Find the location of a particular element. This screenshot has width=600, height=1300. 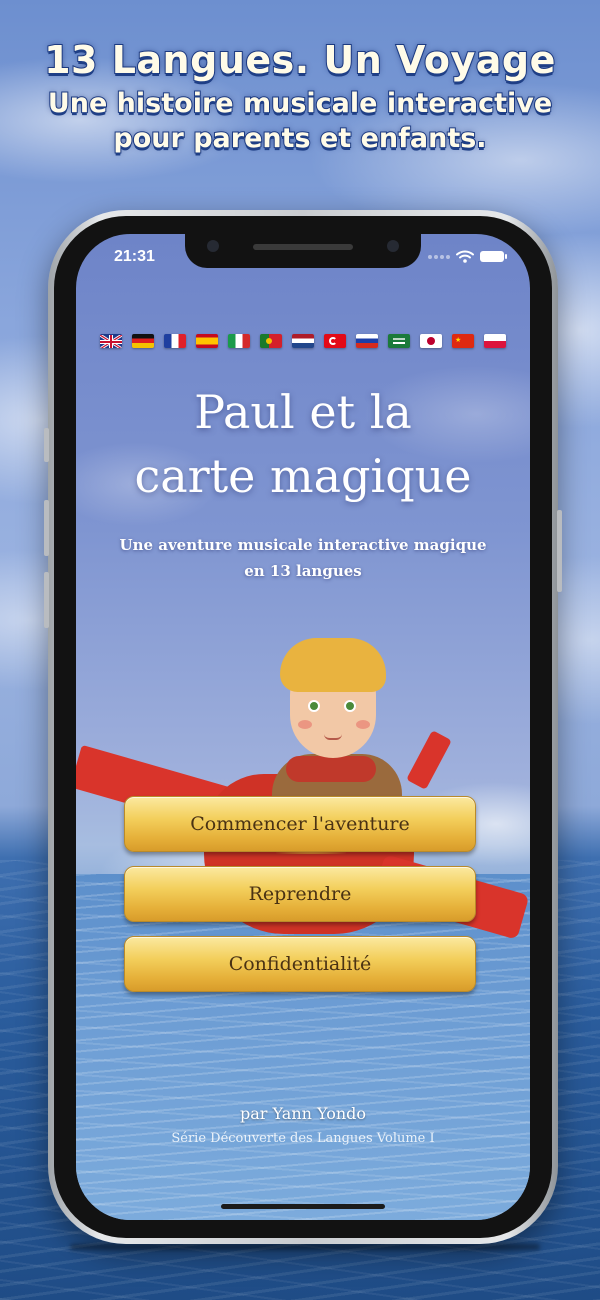

privacy-button: Confidentialité is located at coordinates (300, 964).